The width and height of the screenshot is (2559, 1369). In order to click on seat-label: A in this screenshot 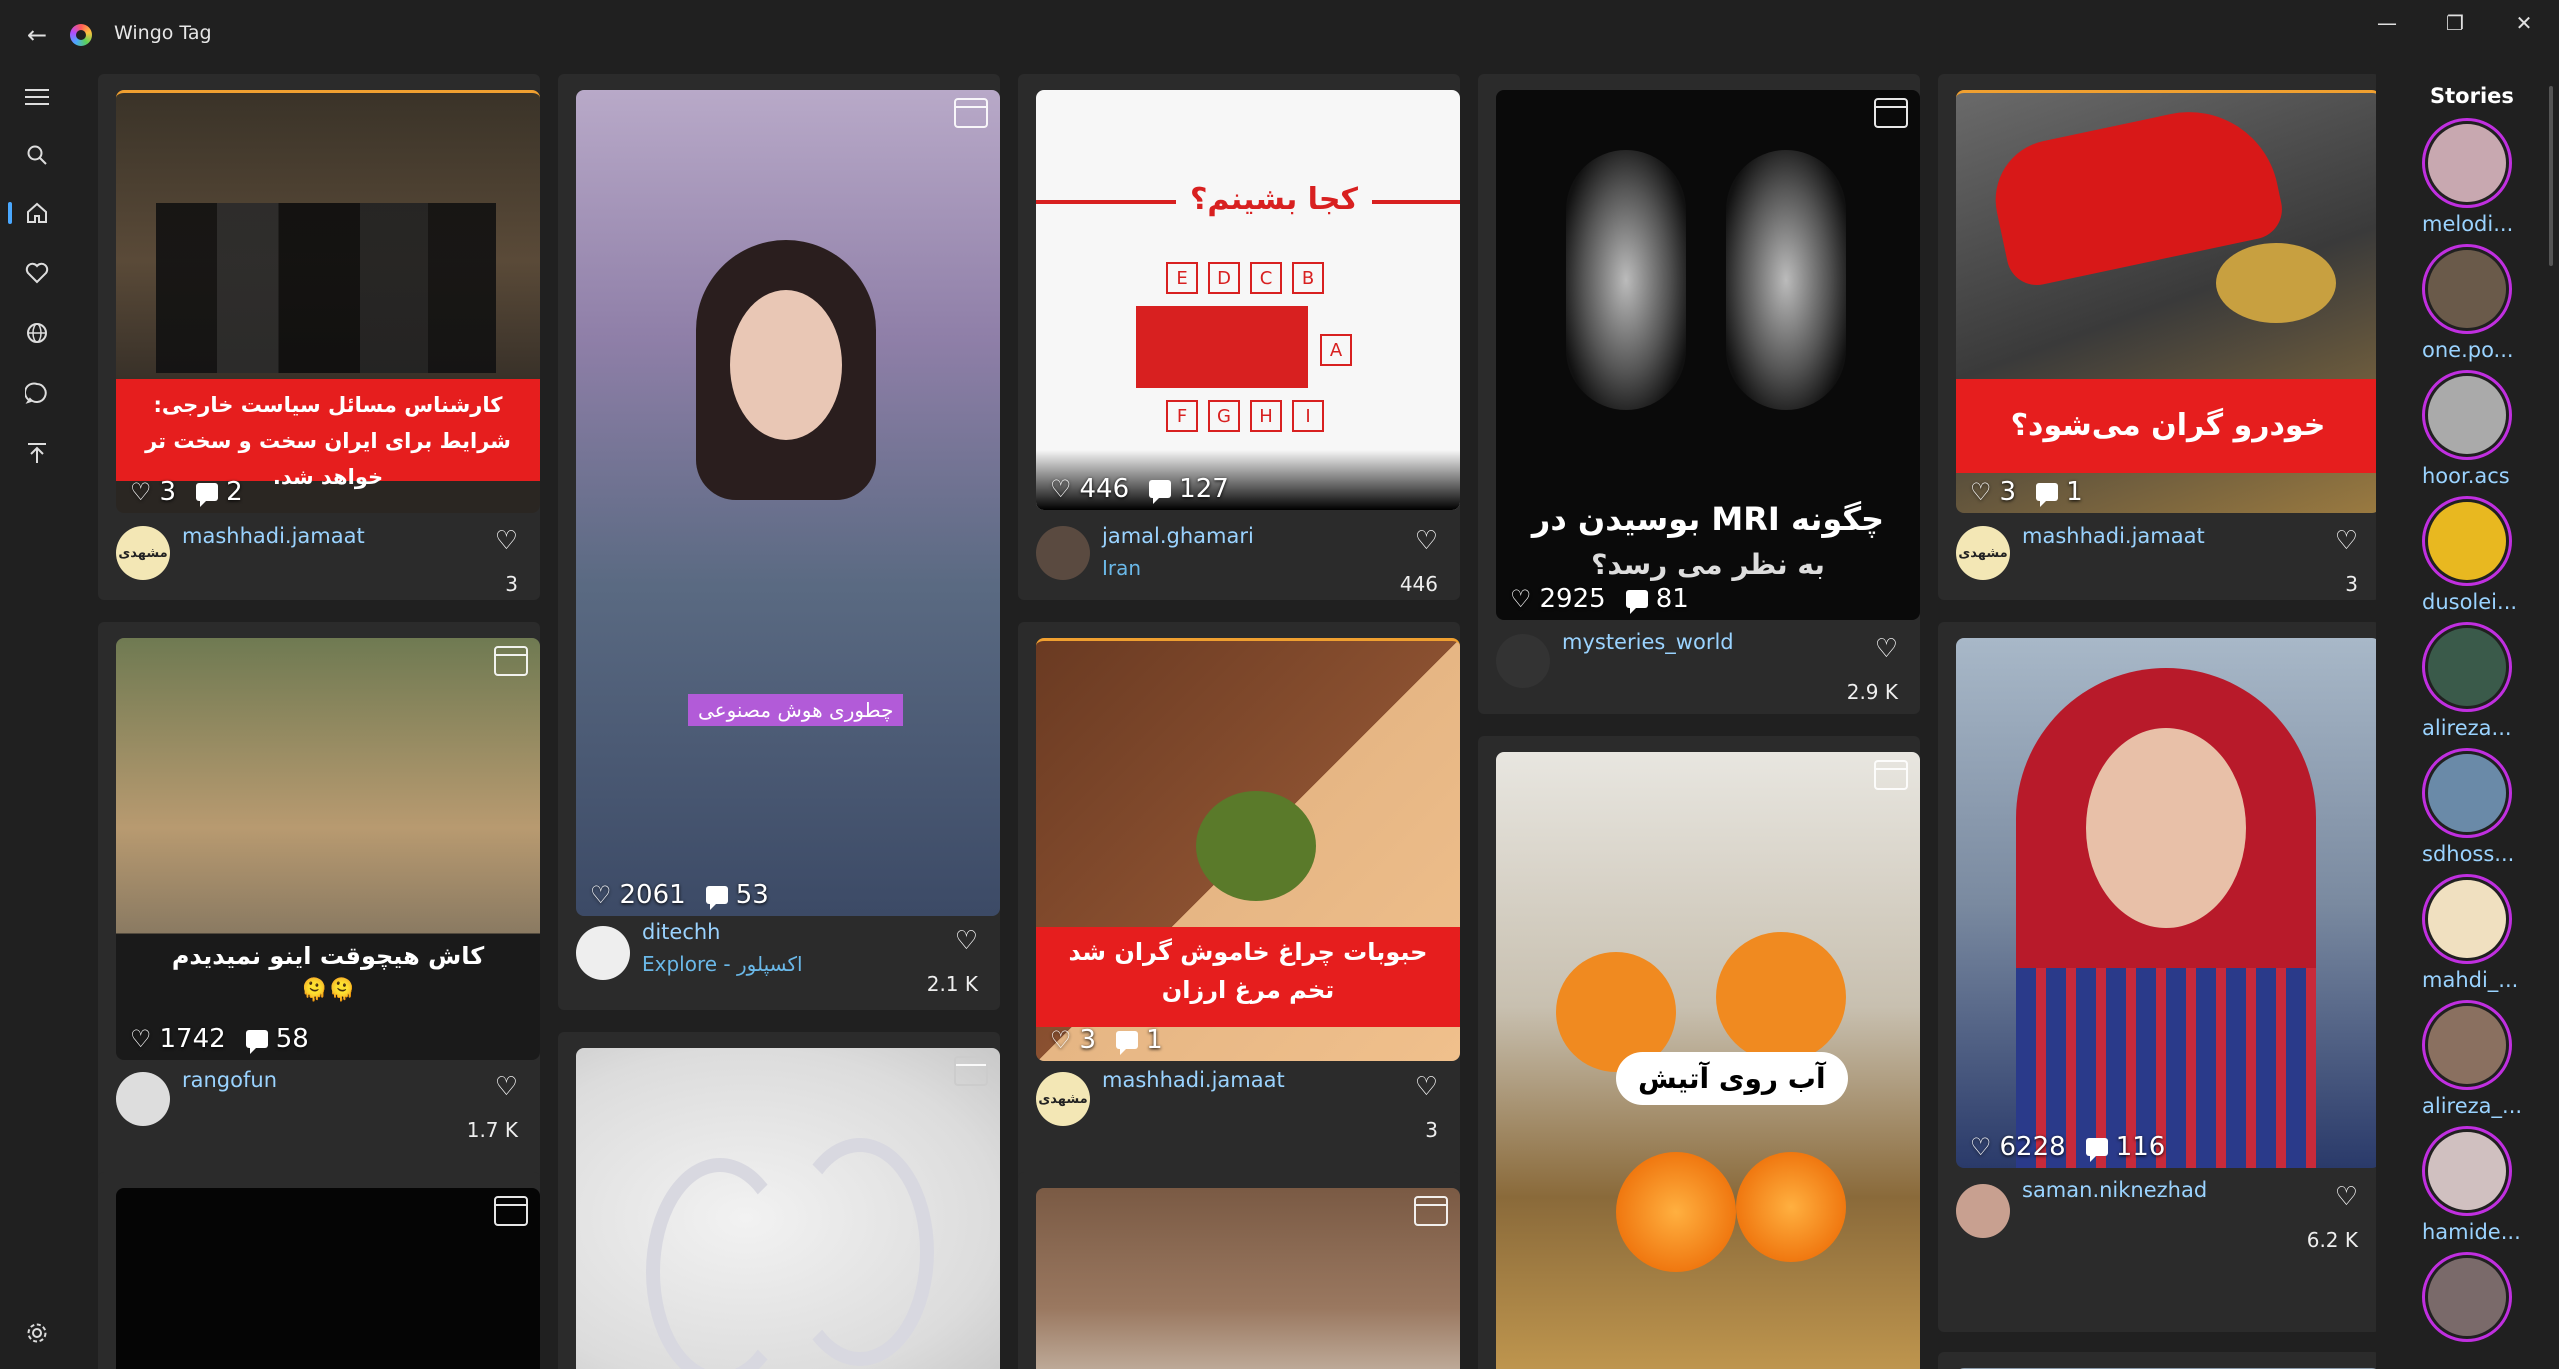, I will do `click(1336, 350)`.